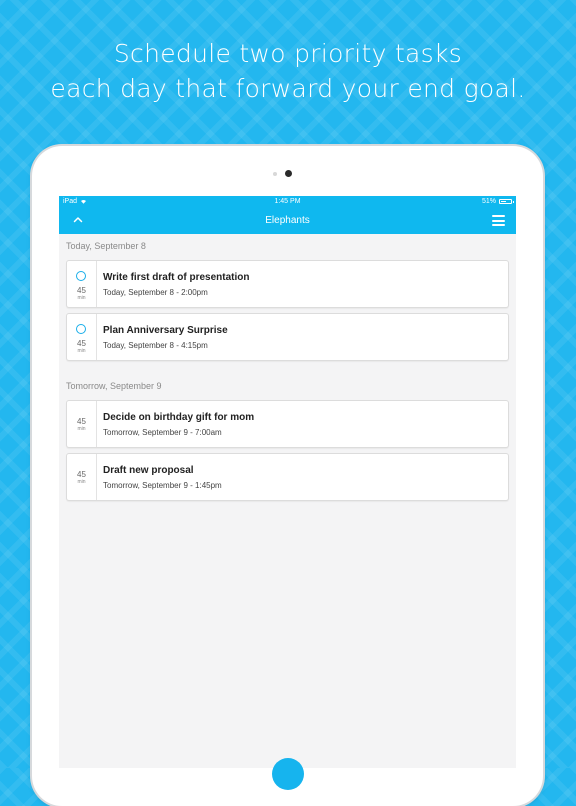  I want to click on battery-icon, so click(506, 201).